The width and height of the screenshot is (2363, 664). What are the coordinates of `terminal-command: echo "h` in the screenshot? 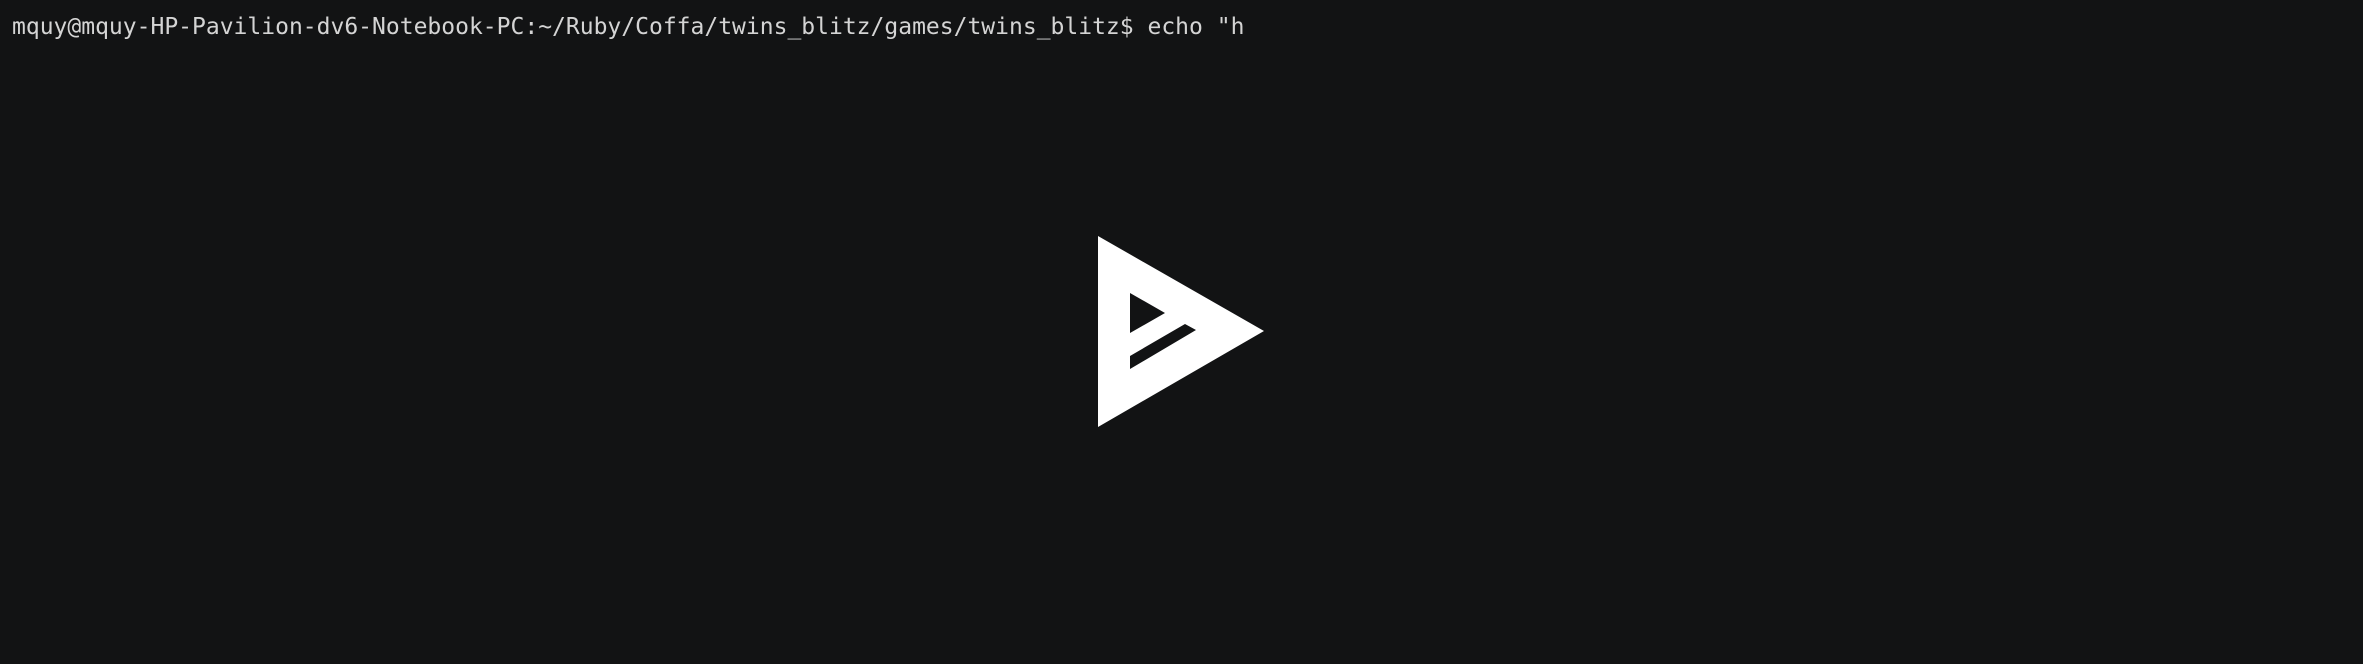 It's located at (1196, 27).